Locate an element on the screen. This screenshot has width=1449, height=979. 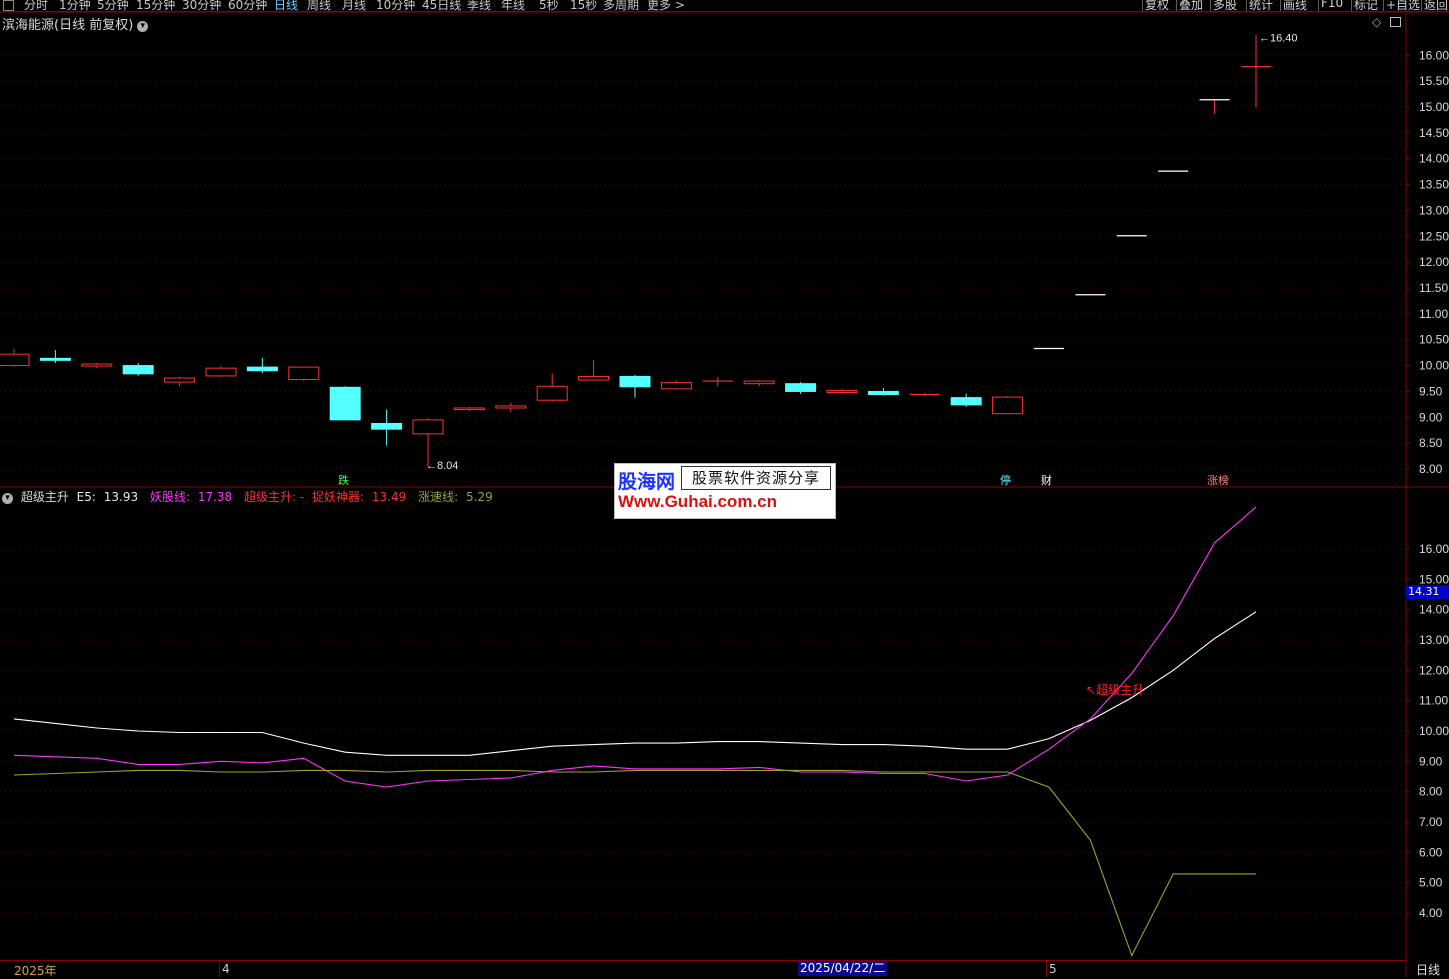
zs-value: 5.29 is located at coordinates (479, 497).